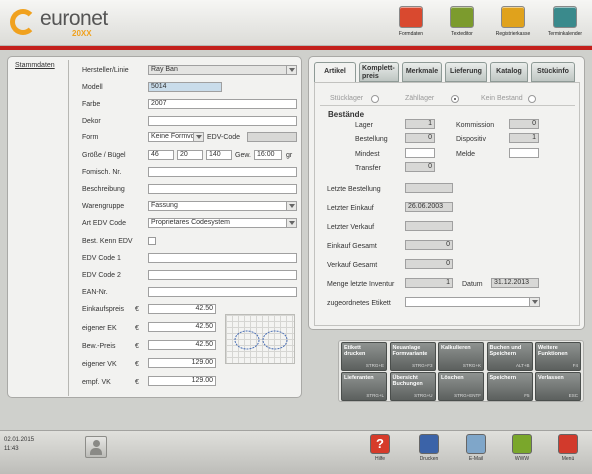 This screenshot has height=474, width=592. What do you see at coordinates (350, 208) in the screenshot?
I see `letzter-einkauf-label: Letzter Einkauf` at bounding box center [350, 208].